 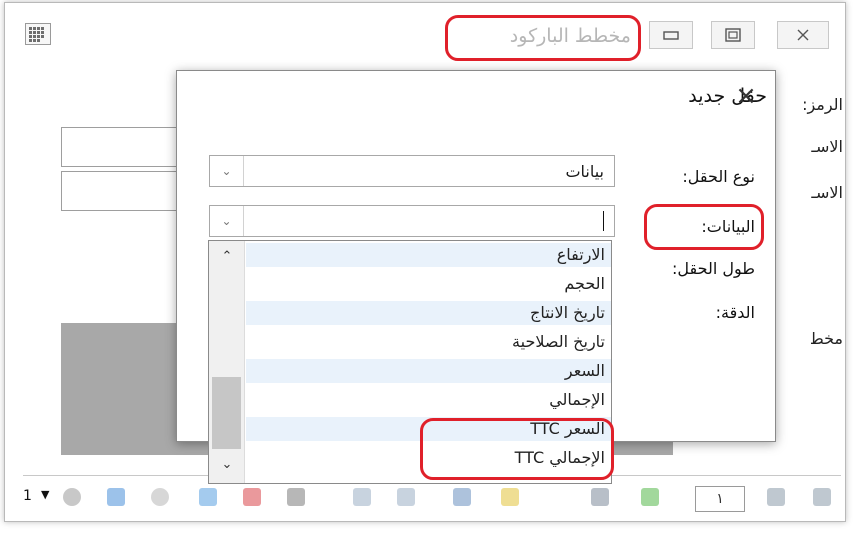 I want to click on maximize-icon, so click(x=733, y=35).